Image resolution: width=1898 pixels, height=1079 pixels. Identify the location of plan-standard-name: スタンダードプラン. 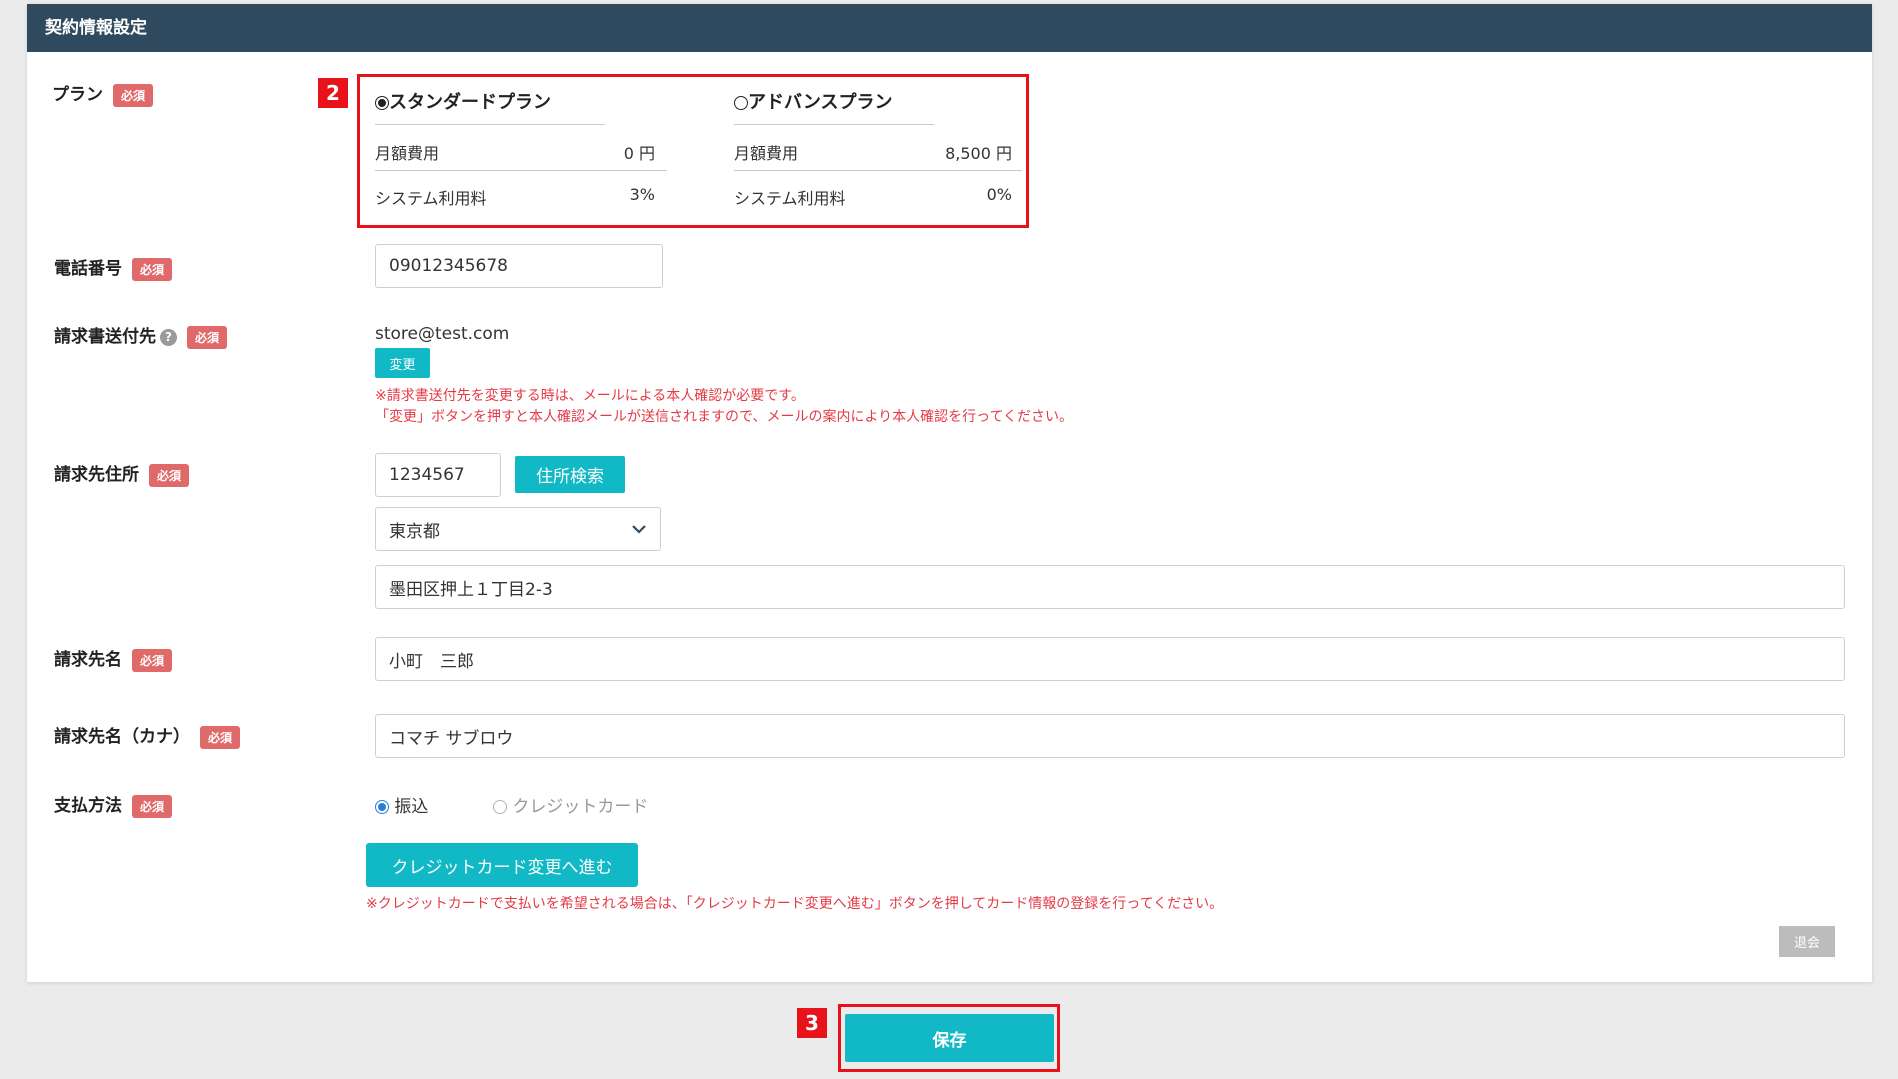
(470, 102).